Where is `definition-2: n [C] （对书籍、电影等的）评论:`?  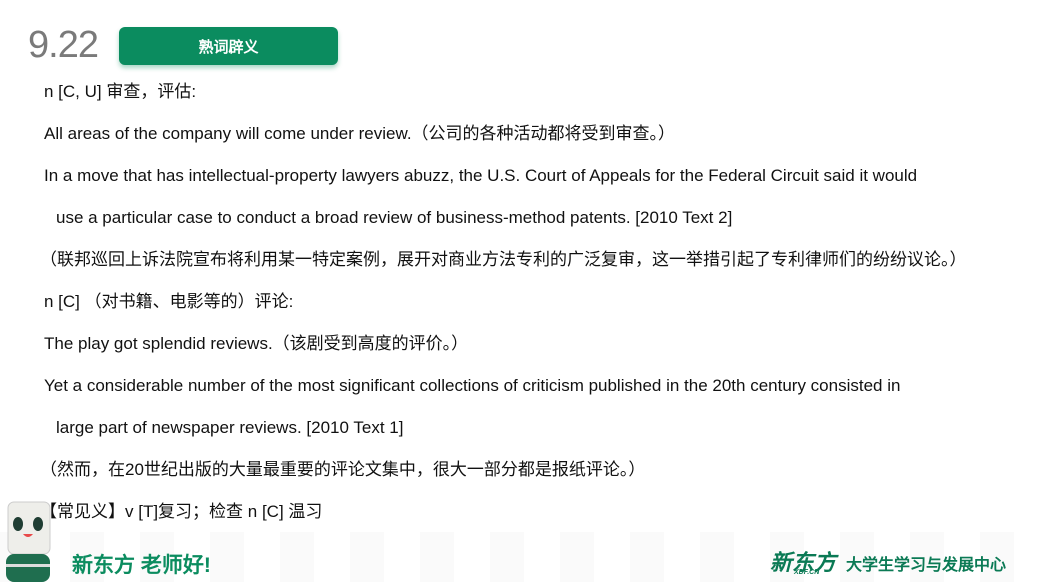
definition-2: n [C] （对书籍、电影等的）评论: is located at coordinates (169, 301).